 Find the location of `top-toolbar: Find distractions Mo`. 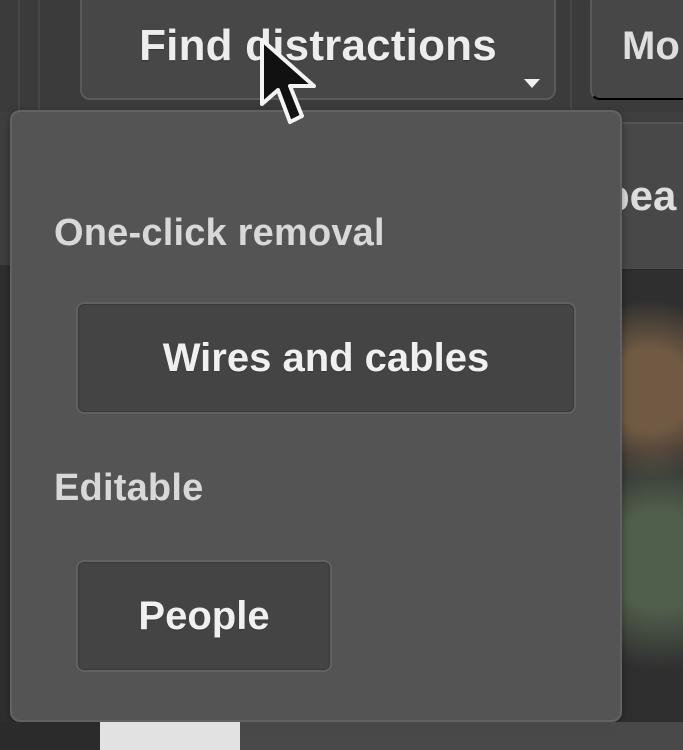

top-toolbar: Find distractions Mo is located at coordinates (341, 56).